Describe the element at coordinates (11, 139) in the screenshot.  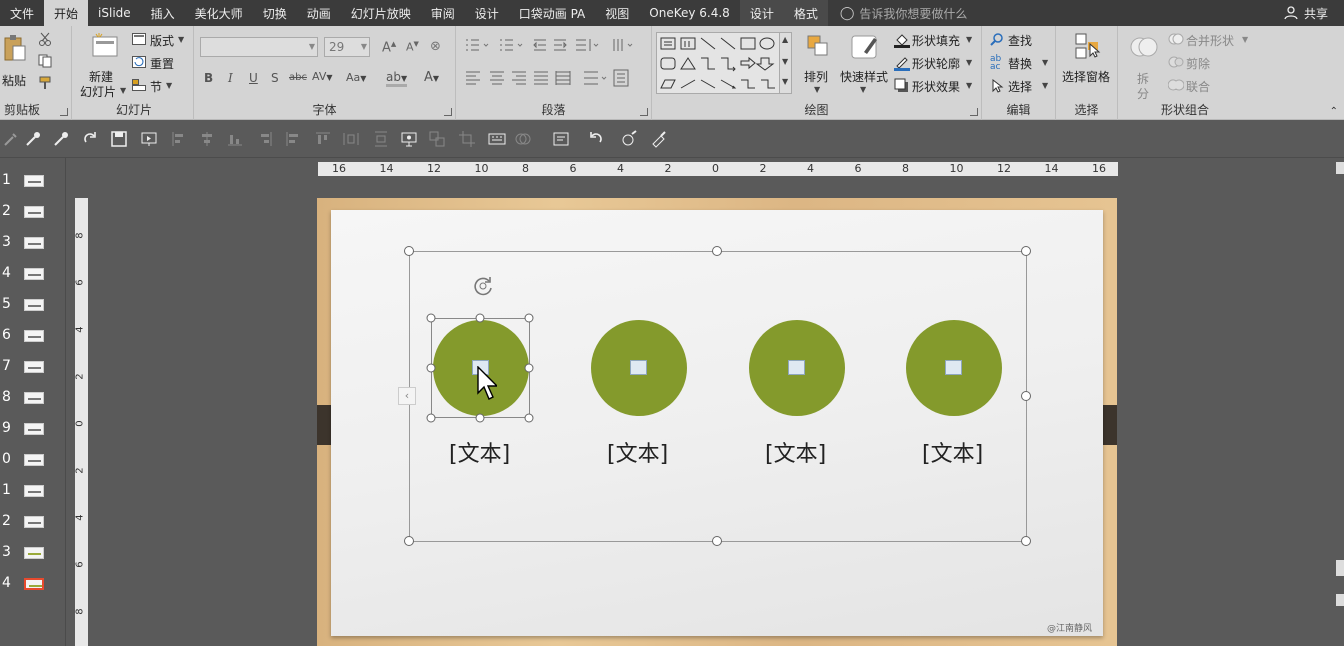
I see `eyedropper-icon` at that location.